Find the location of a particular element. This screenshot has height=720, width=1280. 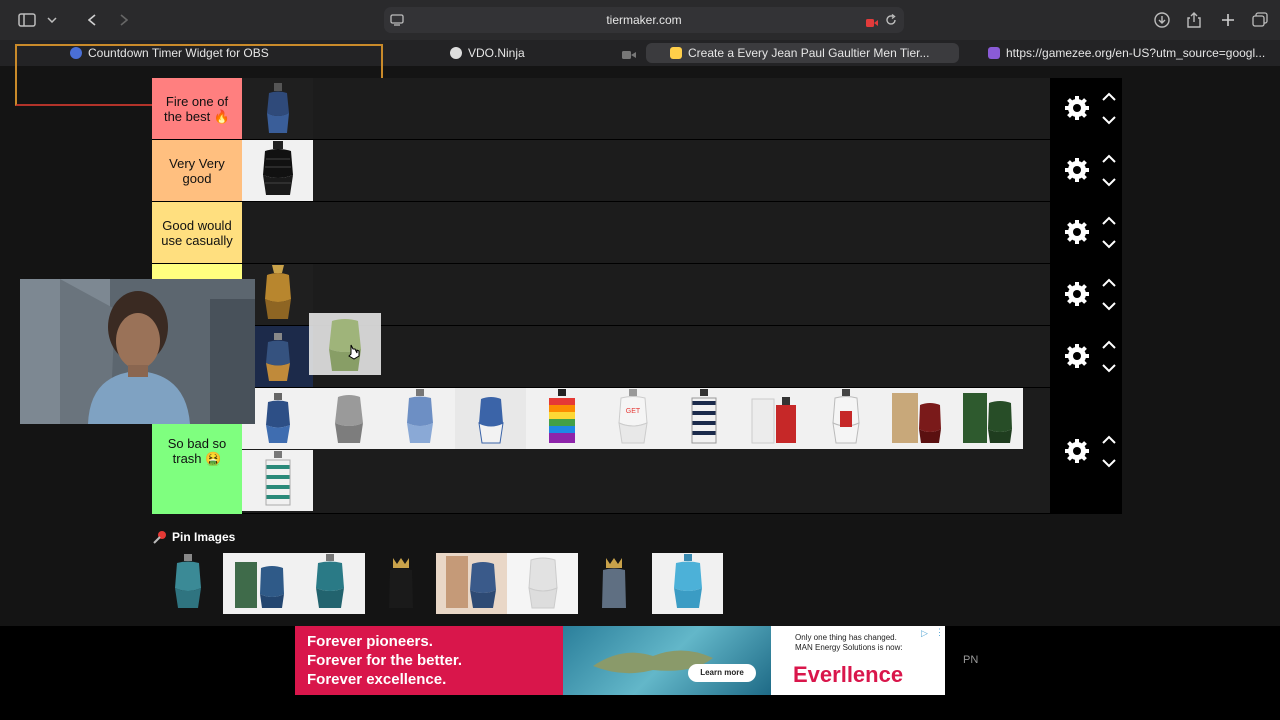

download-icon is located at coordinates (1162, 20).